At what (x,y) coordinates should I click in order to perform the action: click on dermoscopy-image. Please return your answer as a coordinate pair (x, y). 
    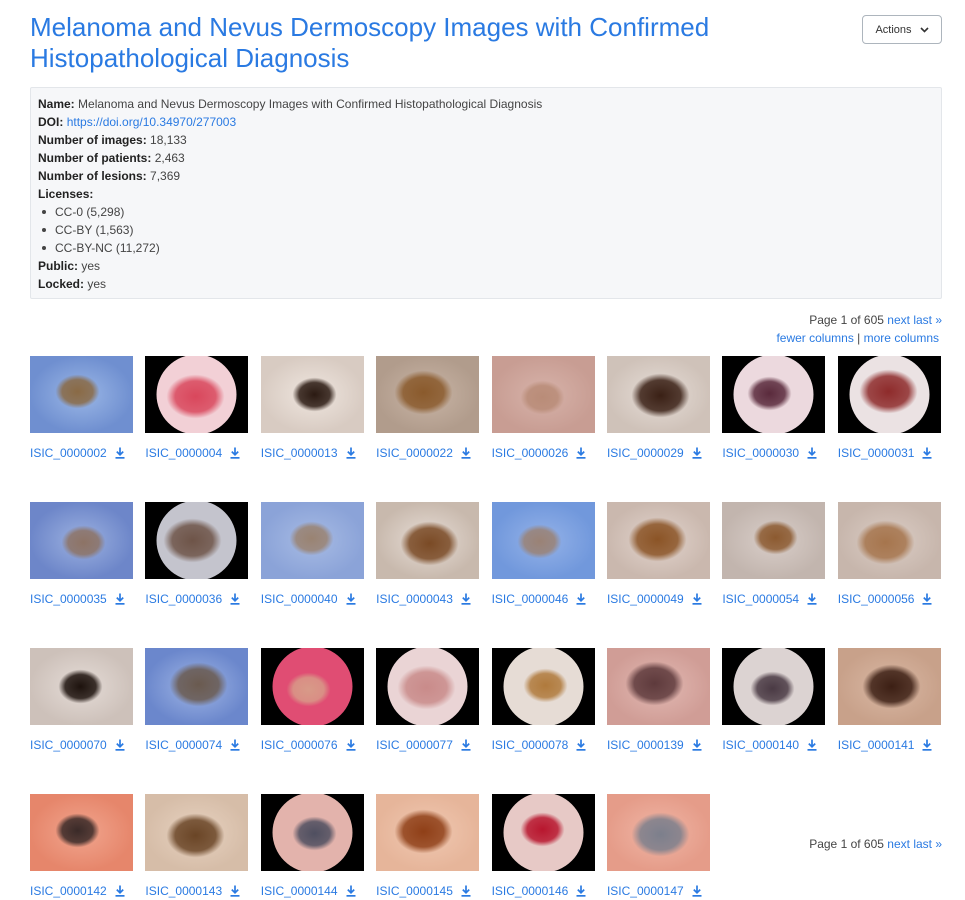
    Looking at the image, I should click on (312, 686).